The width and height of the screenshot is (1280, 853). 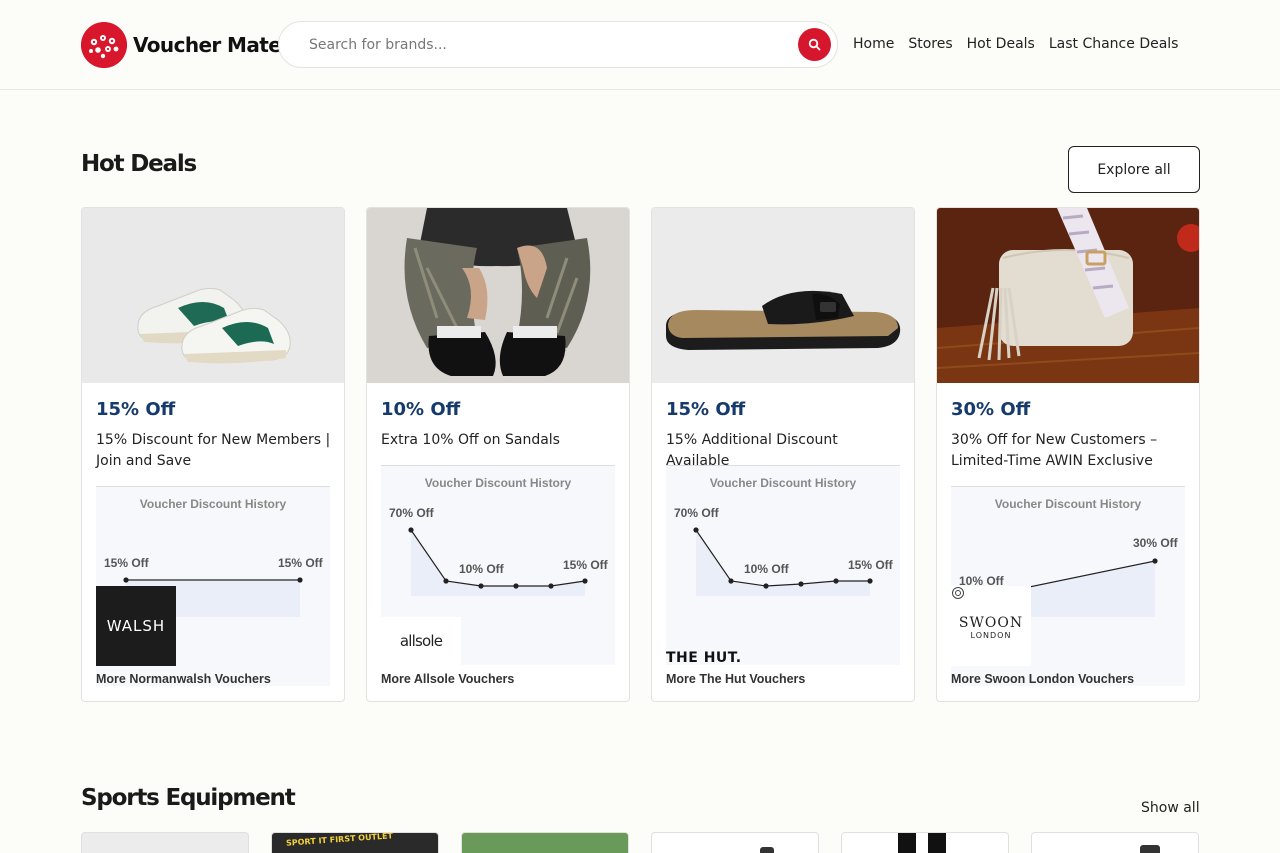 I want to click on site-logo: Voucher Mate, so click(x=181, y=45).